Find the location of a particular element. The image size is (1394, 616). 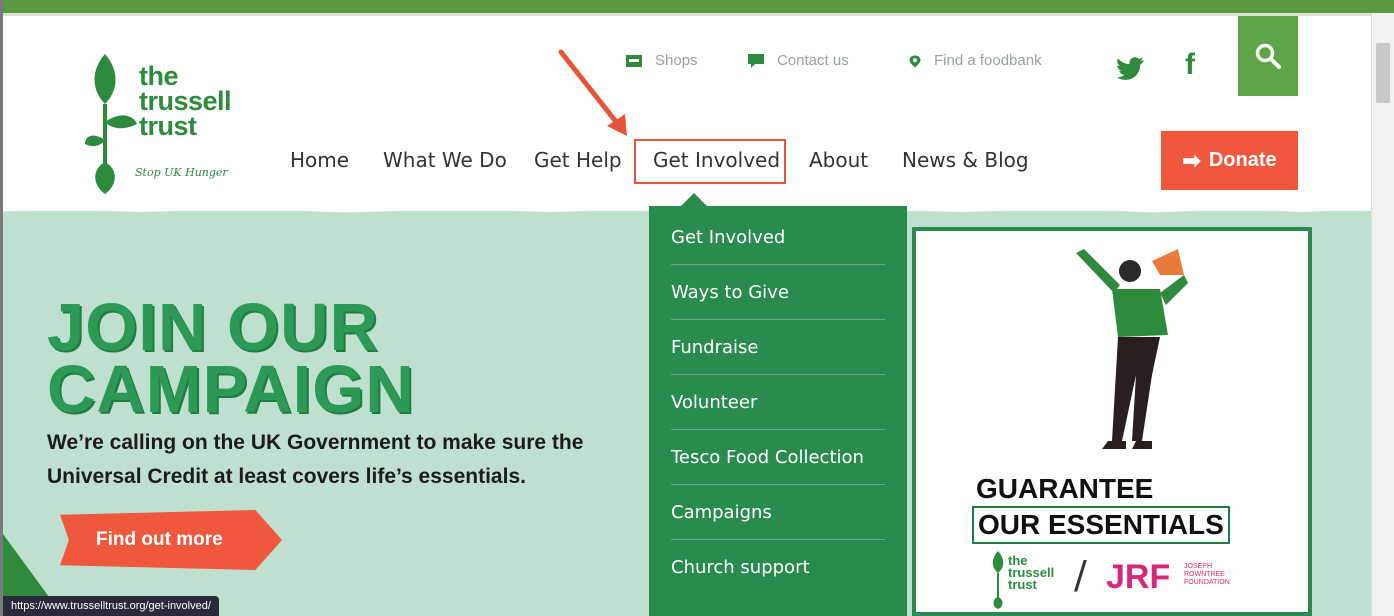

leaf-icon is located at coordinates (111, 124).